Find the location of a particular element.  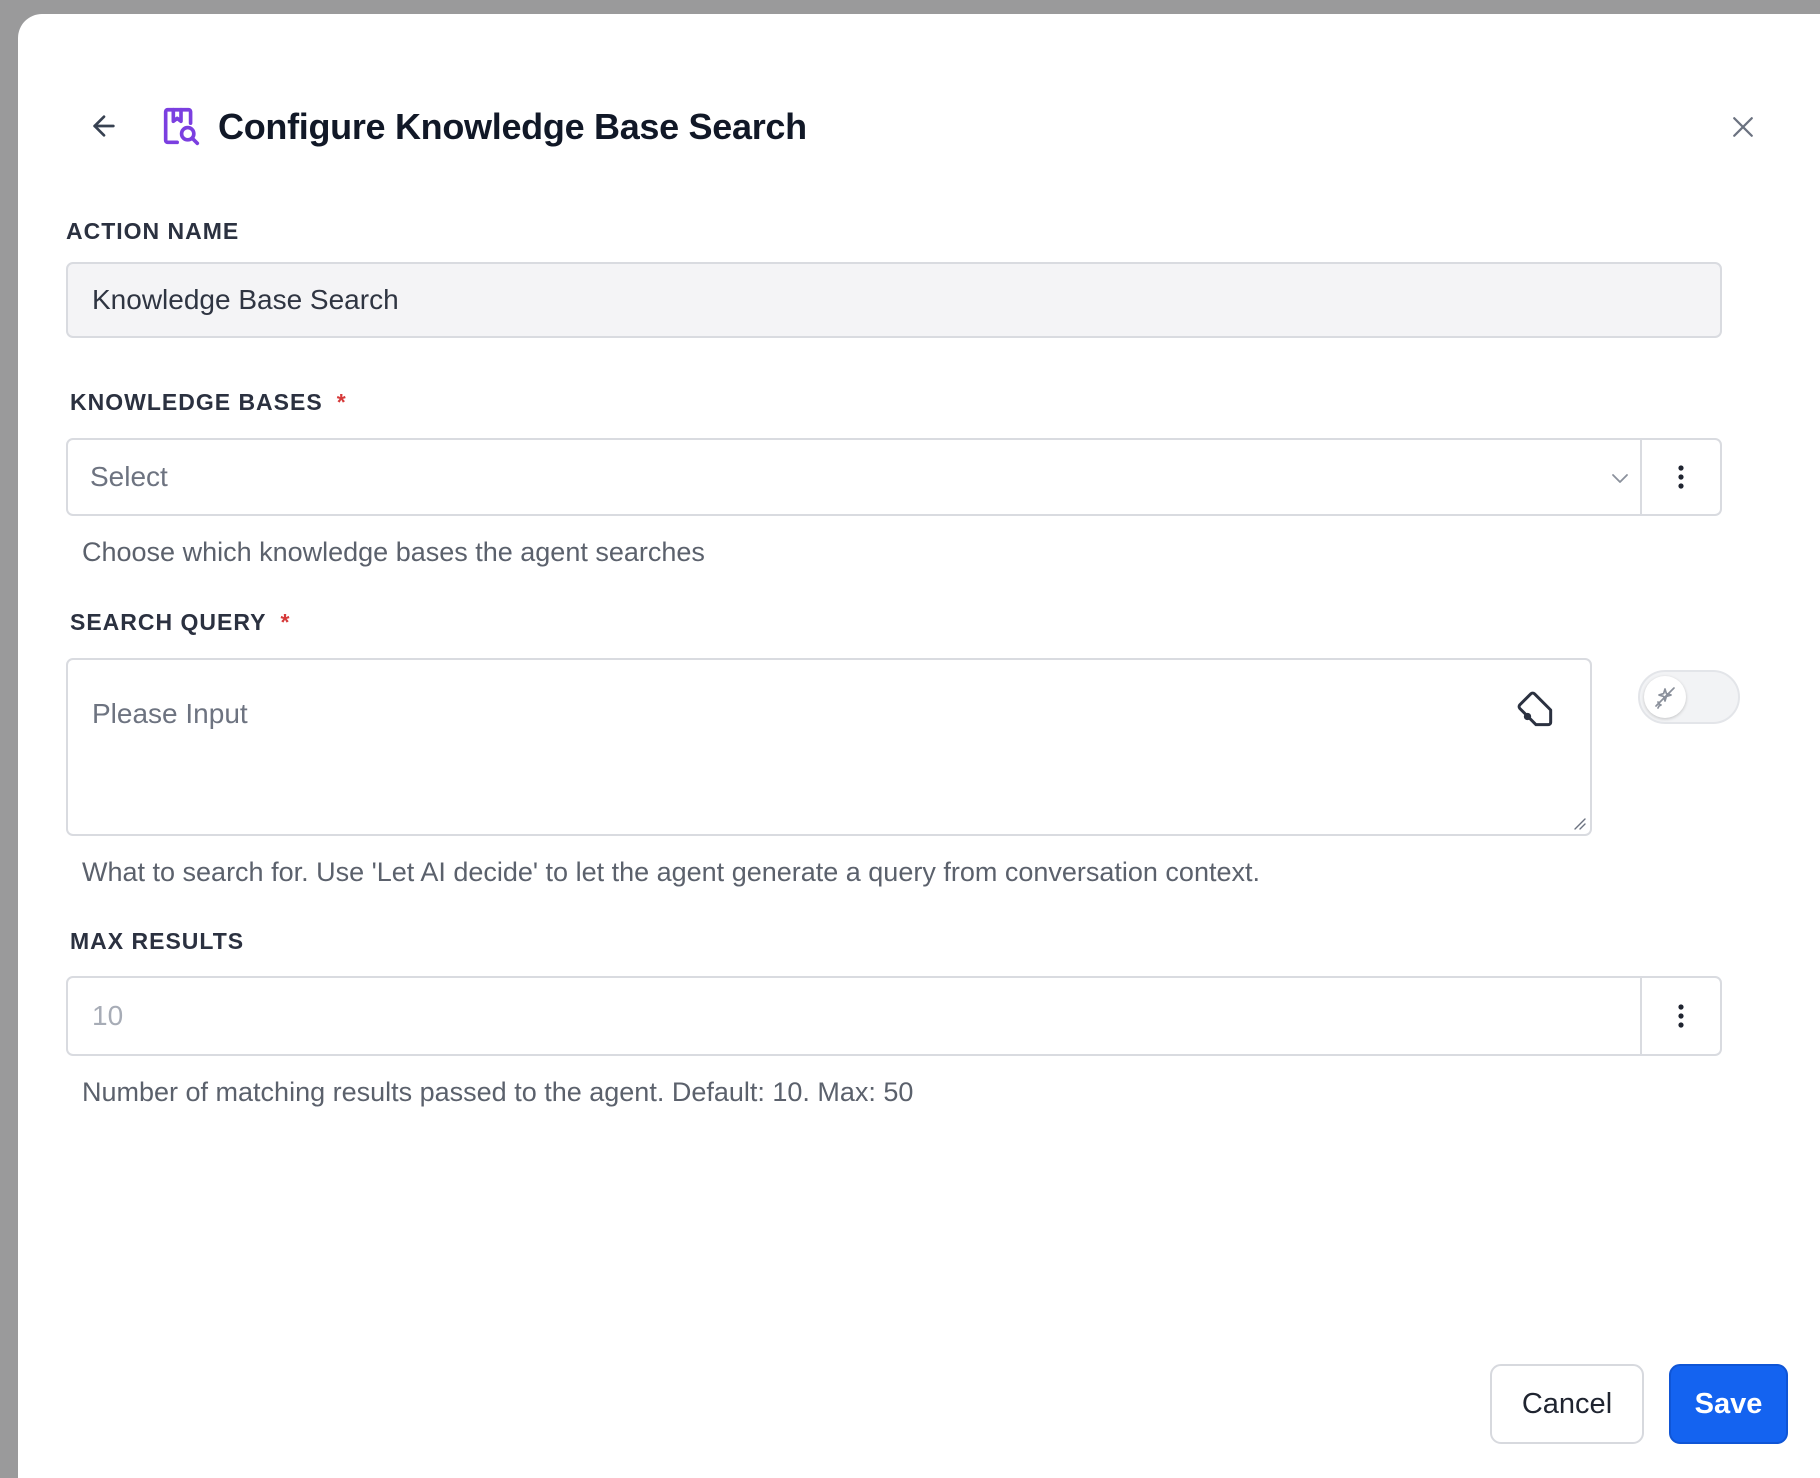

let-ai-decide-toggle is located at coordinates (1689, 697).